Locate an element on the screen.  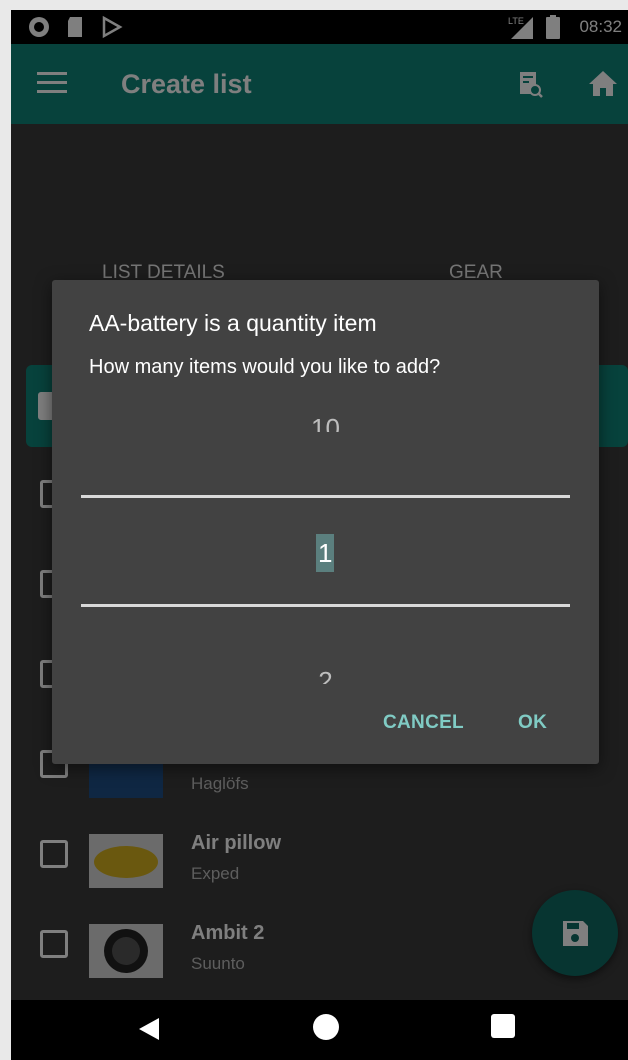
navigation-bar is located at coordinates (319, 1030).